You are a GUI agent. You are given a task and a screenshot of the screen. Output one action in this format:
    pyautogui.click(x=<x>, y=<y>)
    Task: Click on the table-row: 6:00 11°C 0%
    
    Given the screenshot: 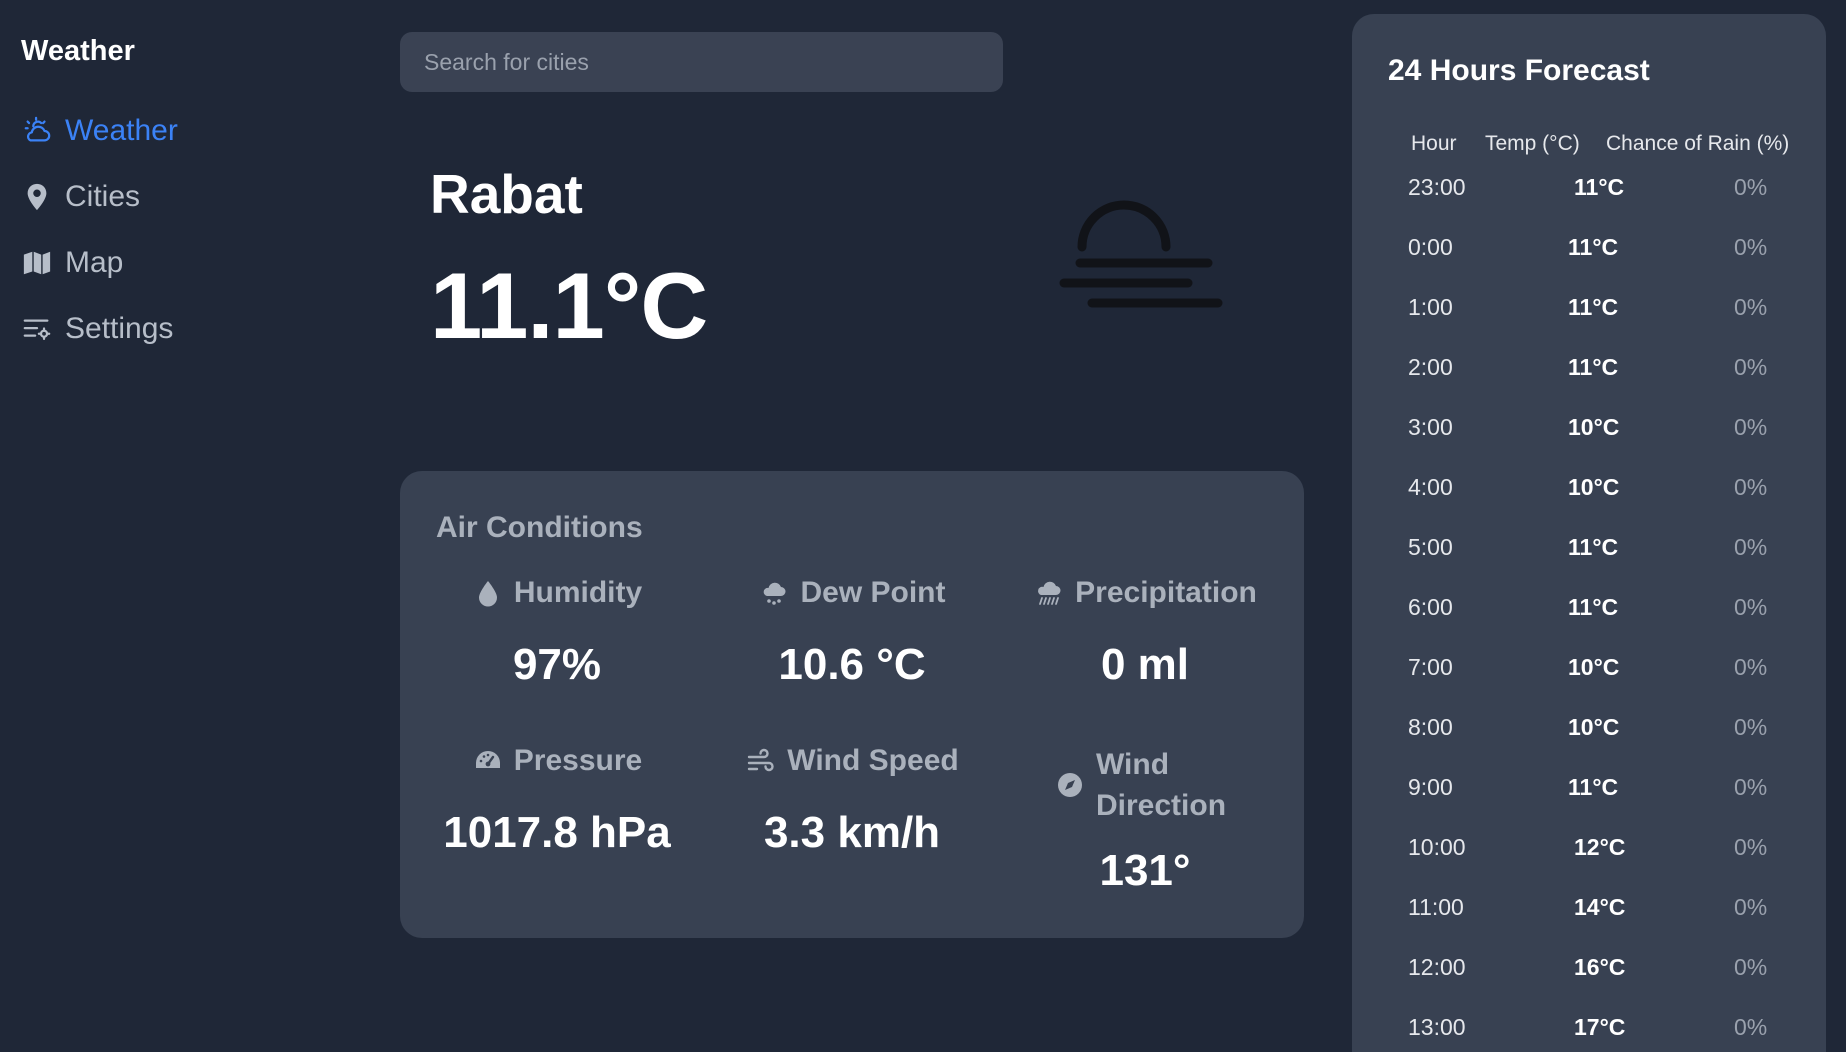 What is the action you would take?
    pyautogui.click(x=1589, y=614)
    